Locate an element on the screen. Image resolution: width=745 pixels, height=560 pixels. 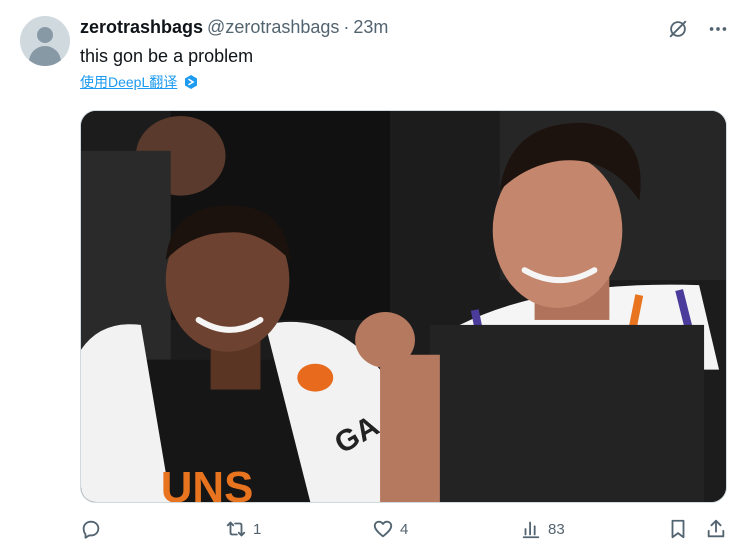
grok-button is located at coordinates (678, 29).